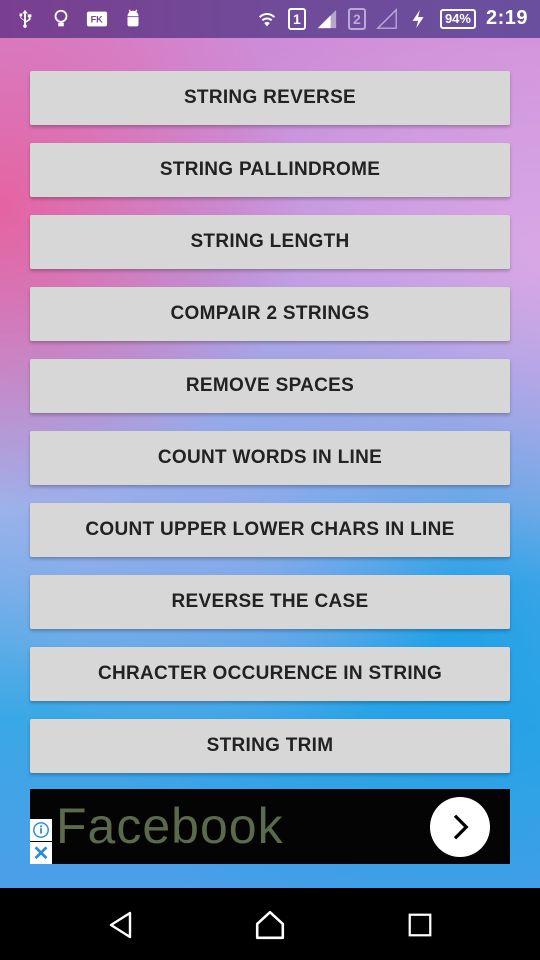 The width and height of the screenshot is (540, 960). Describe the element at coordinates (270, 386) in the screenshot. I see `remove-spaces-button: REMOVE SPACES` at that location.